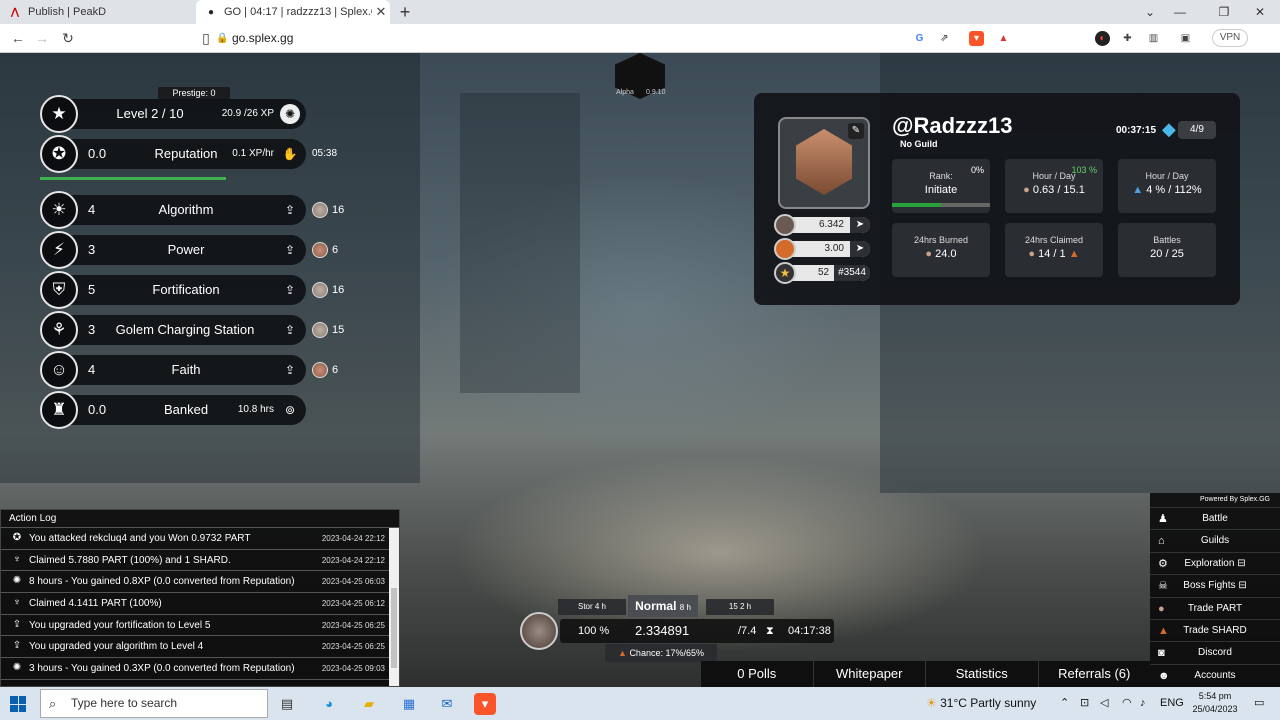 This screenshot has height=720, width=1280. I want to click on chance-label: ▲ Chance: 17%/65%, so click(661, 653).